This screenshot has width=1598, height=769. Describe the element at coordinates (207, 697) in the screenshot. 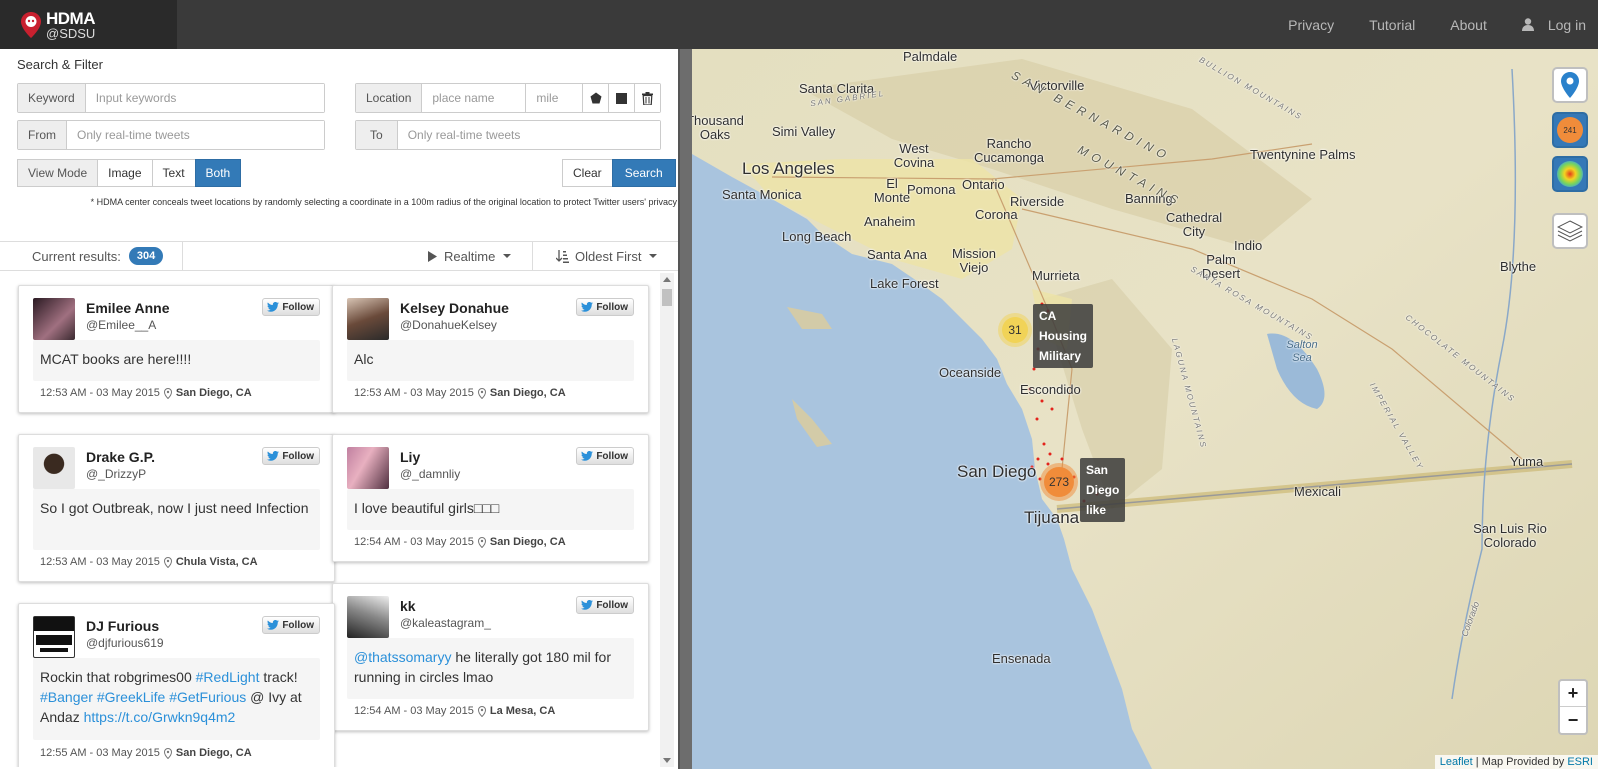

I see `hashtag-link: #GetFurious` at that location.